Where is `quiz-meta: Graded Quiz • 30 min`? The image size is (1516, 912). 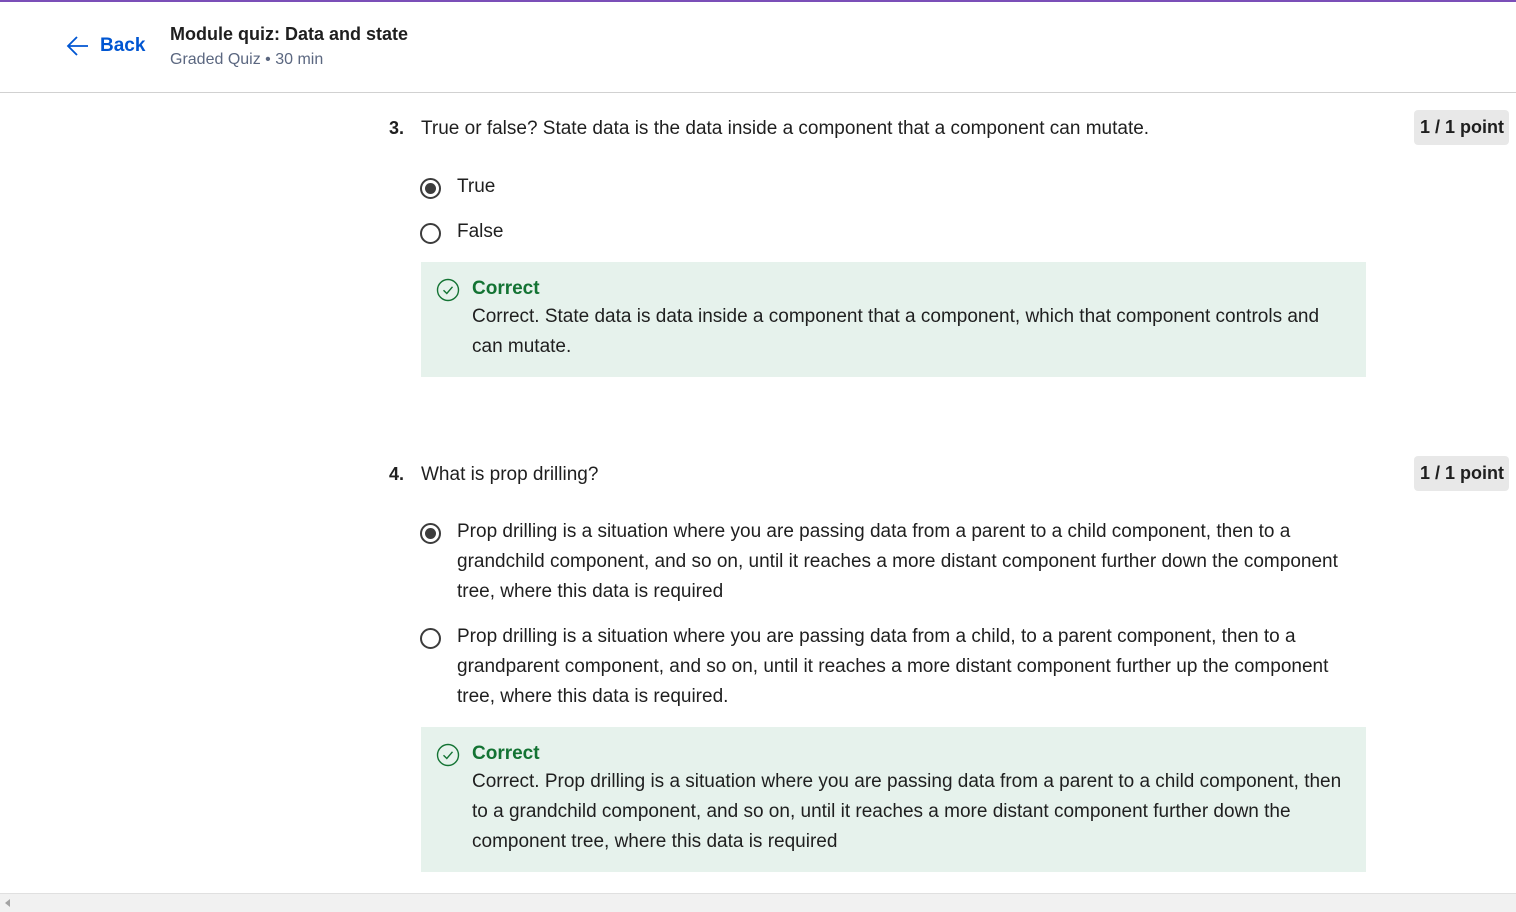 quiz-meta: Graded Quiz • 30 min is located at coordinates (247, 59).